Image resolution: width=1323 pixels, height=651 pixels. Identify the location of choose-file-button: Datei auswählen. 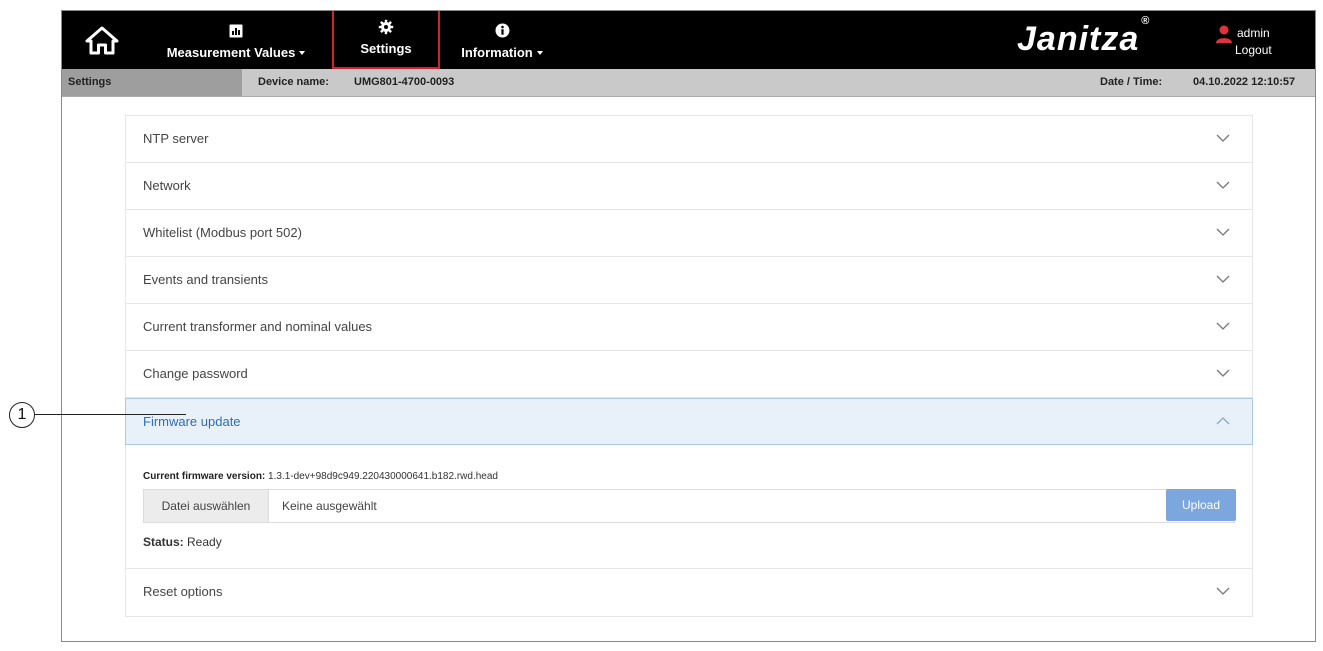
(206, 506).